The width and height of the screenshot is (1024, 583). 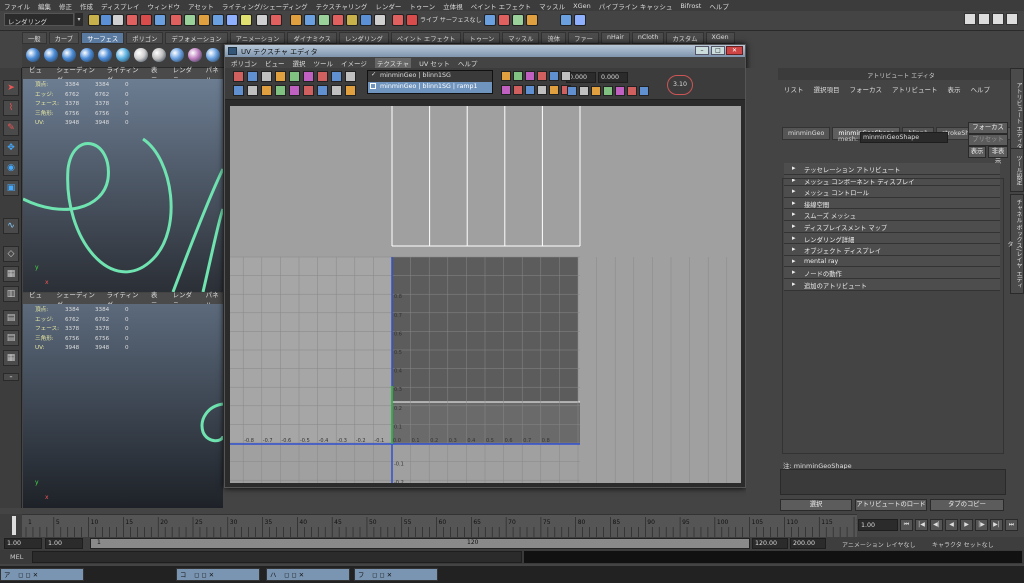 I want to click on attr-tab: minminGeo, so click(x=806, y=133).